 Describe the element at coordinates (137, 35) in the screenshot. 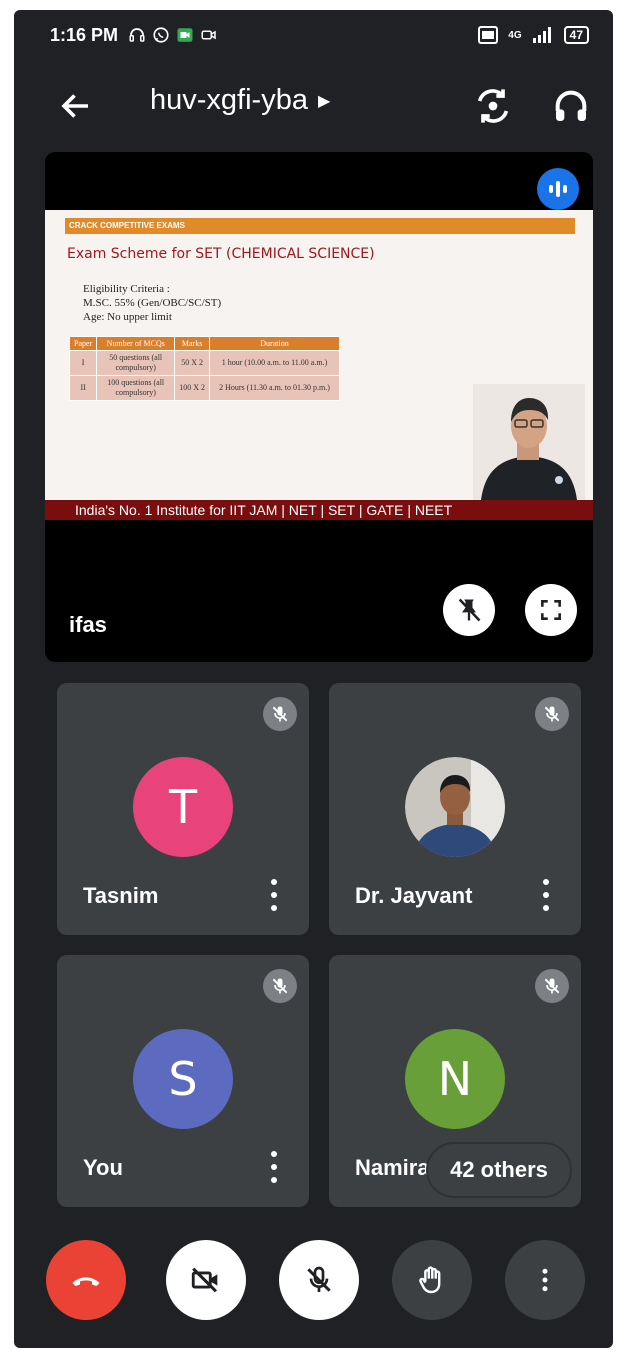

I see `headphones-status-icon` at that location.